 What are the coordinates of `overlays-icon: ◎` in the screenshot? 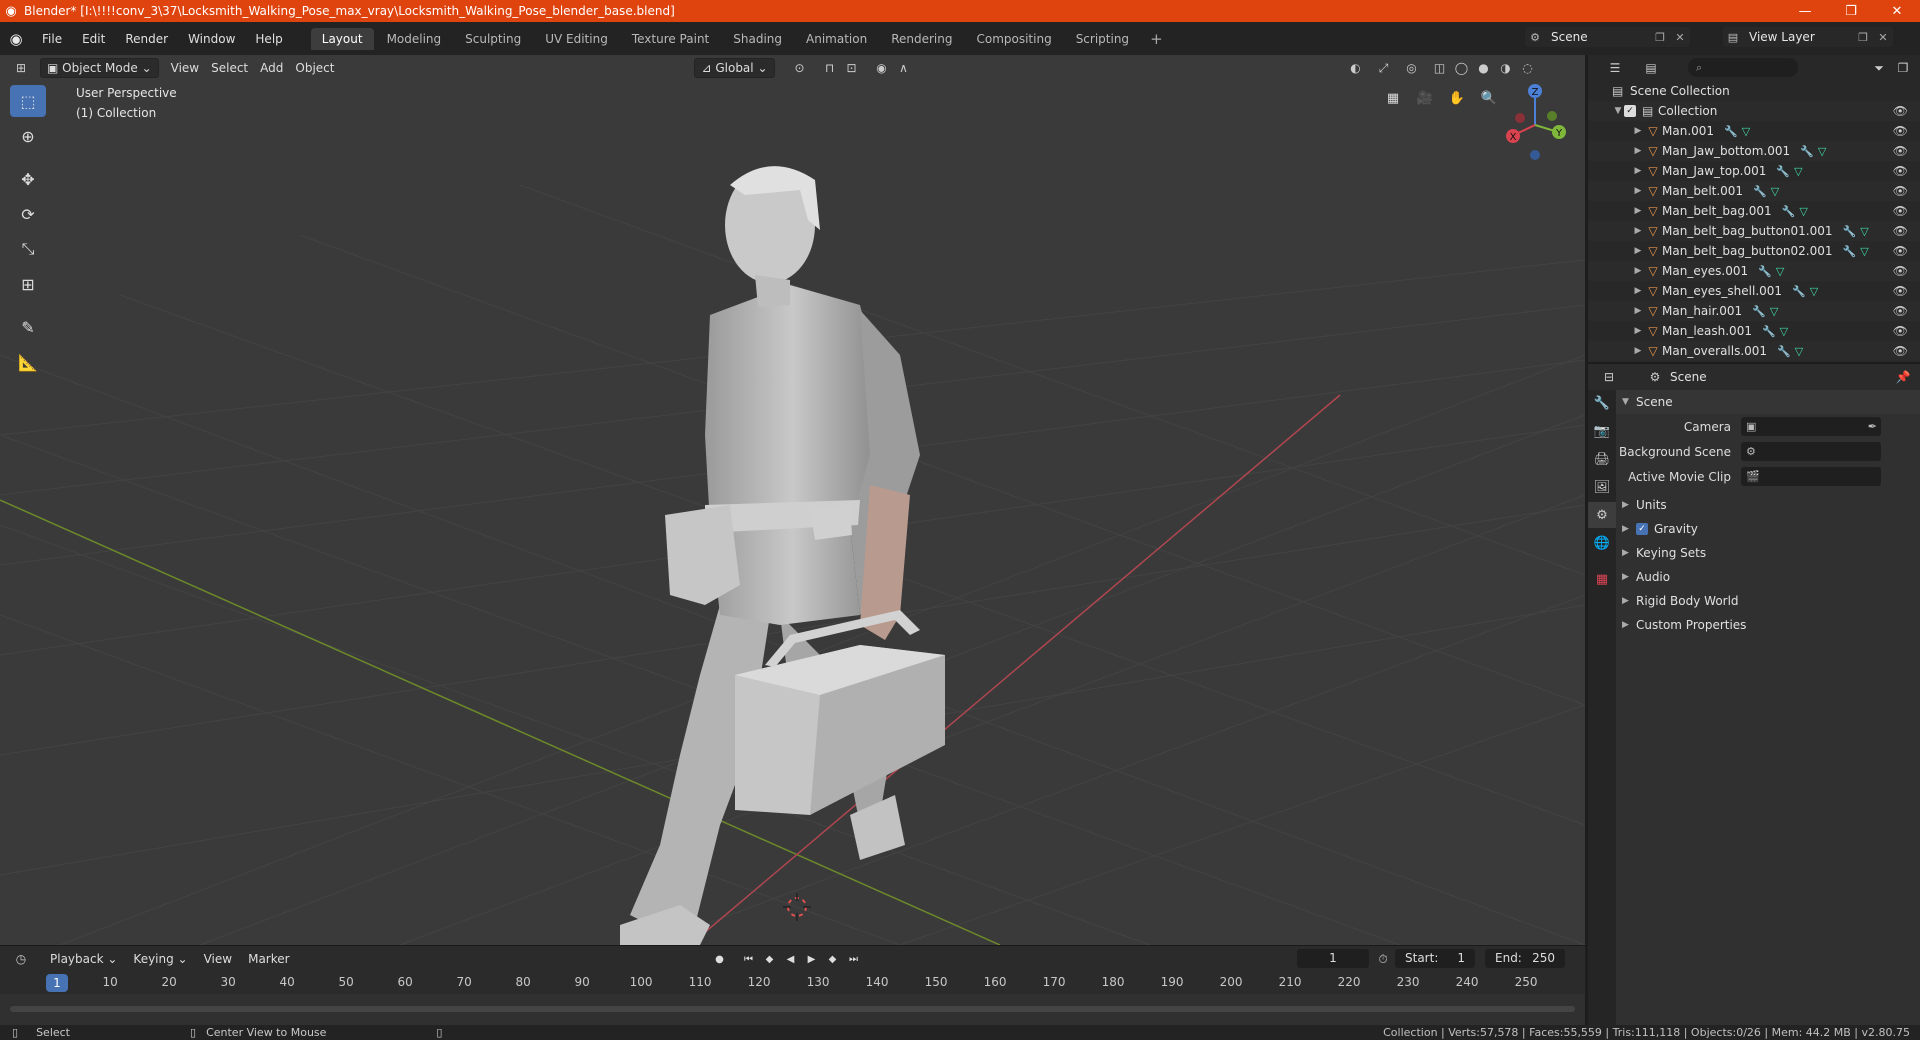 It's located at (1412, 68).